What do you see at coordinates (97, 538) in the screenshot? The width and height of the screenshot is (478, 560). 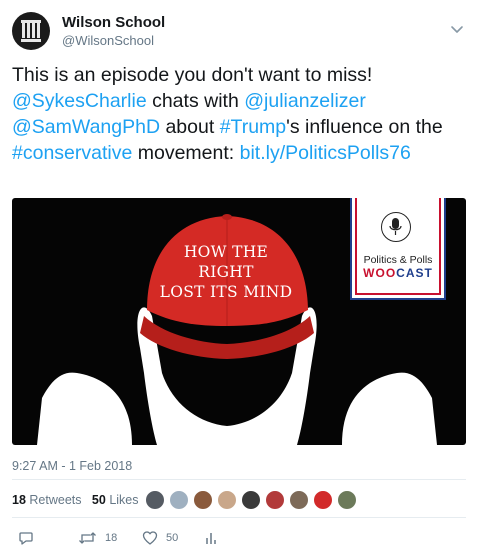 I see `retweet-button: 18` at bounding box center [97, 538].